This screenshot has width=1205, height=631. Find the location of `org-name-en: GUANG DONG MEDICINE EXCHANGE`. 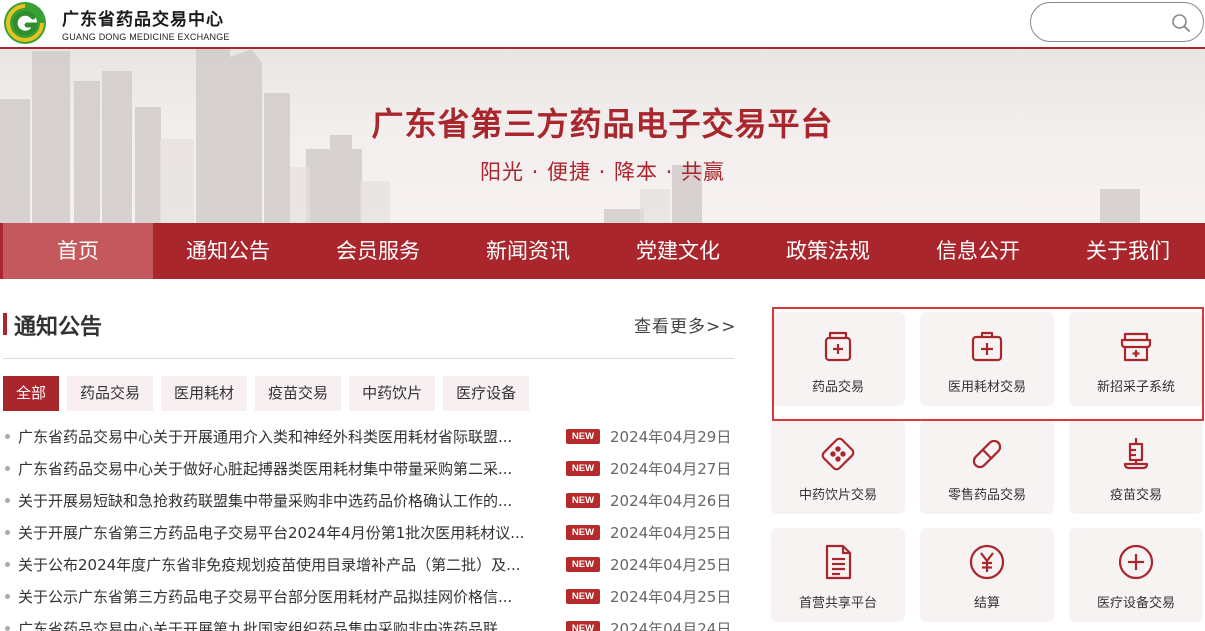

org-name-en: GUANG DONG MEDICINE EXCHANGE is located at coordinates (146, 37).